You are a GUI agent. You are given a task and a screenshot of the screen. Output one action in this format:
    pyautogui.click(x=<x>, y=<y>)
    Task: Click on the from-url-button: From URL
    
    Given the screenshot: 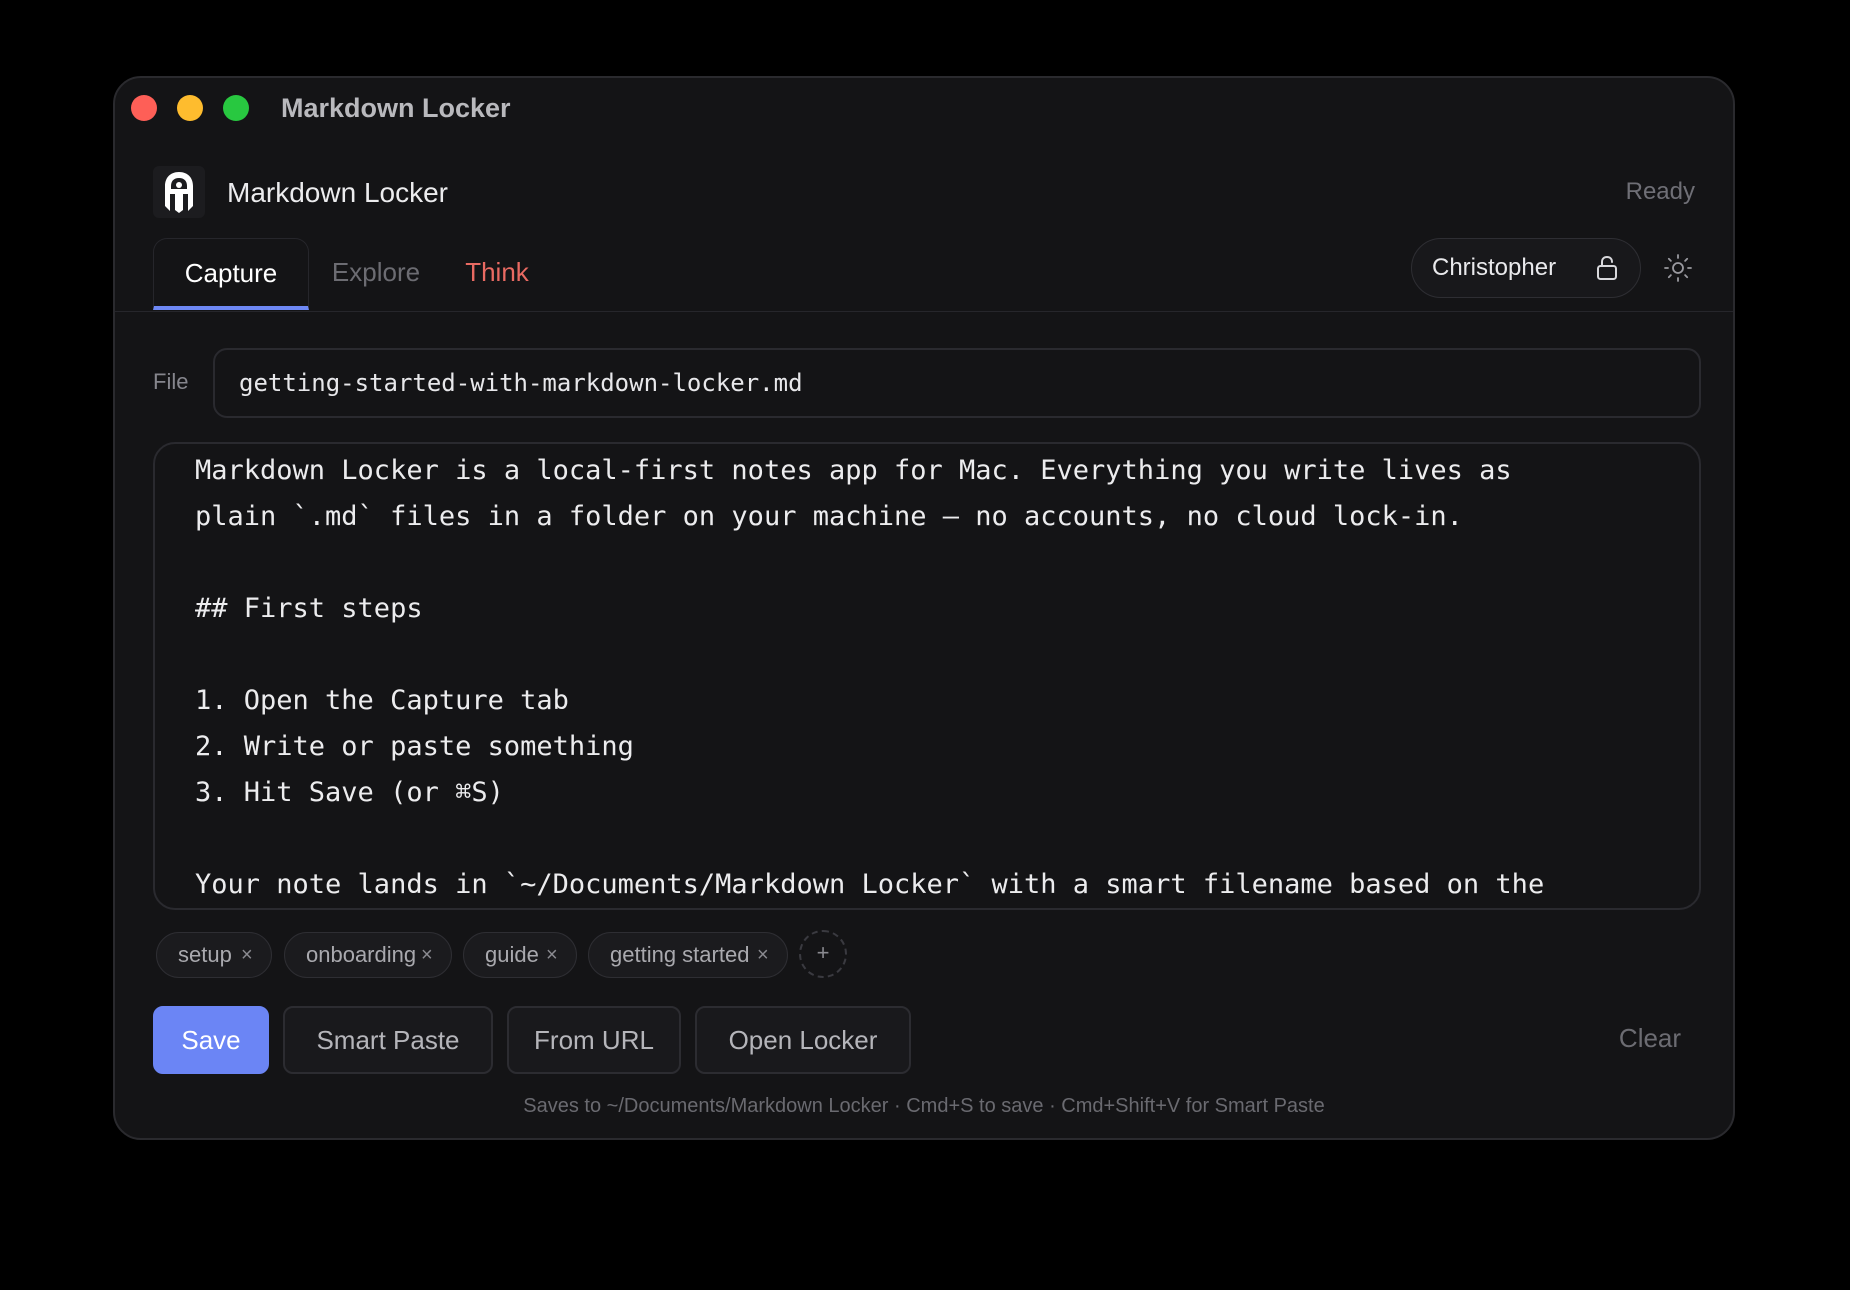 What is the action you would take?
    pyautogui.click(x=594, y=1040)
    